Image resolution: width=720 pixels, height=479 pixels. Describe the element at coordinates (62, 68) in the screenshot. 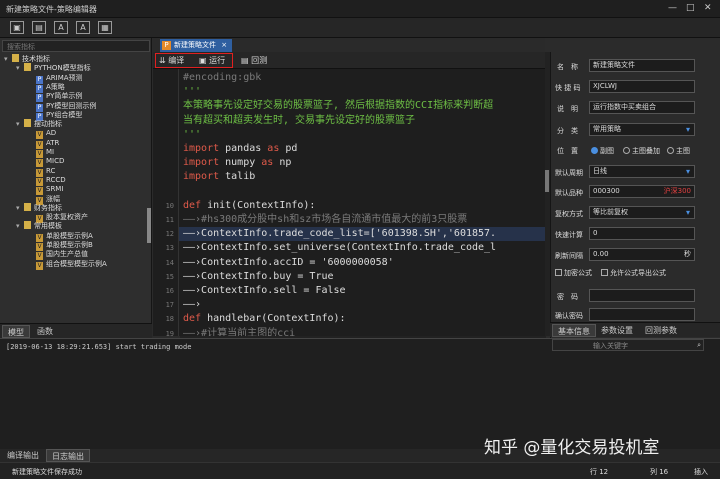

I see `tree-node-label: PYTHON模型指标` at that location.